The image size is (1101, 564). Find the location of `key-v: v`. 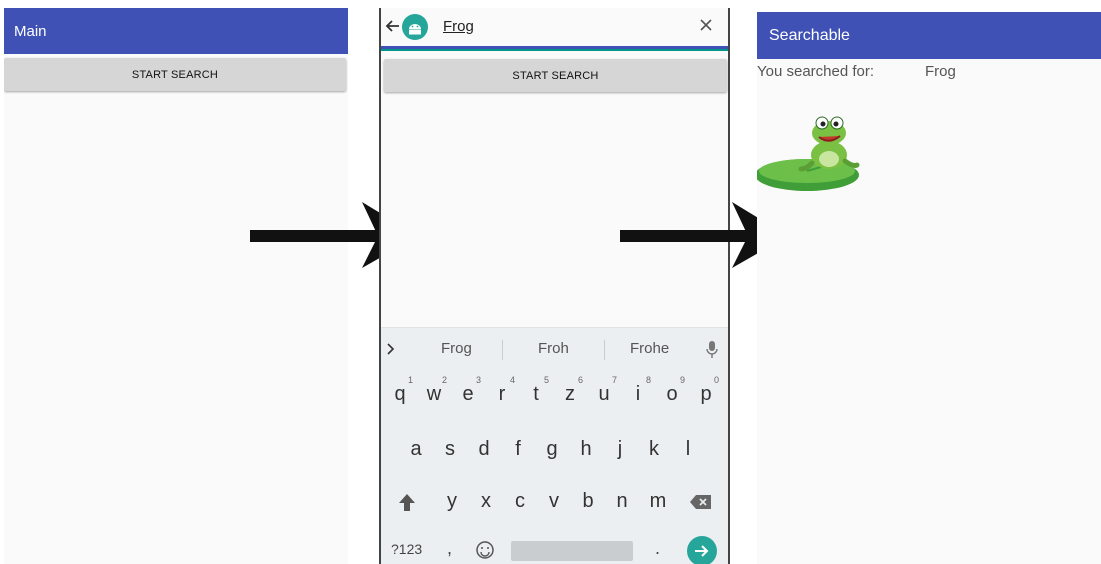

key-v: v is located at coordinates (554, 501).